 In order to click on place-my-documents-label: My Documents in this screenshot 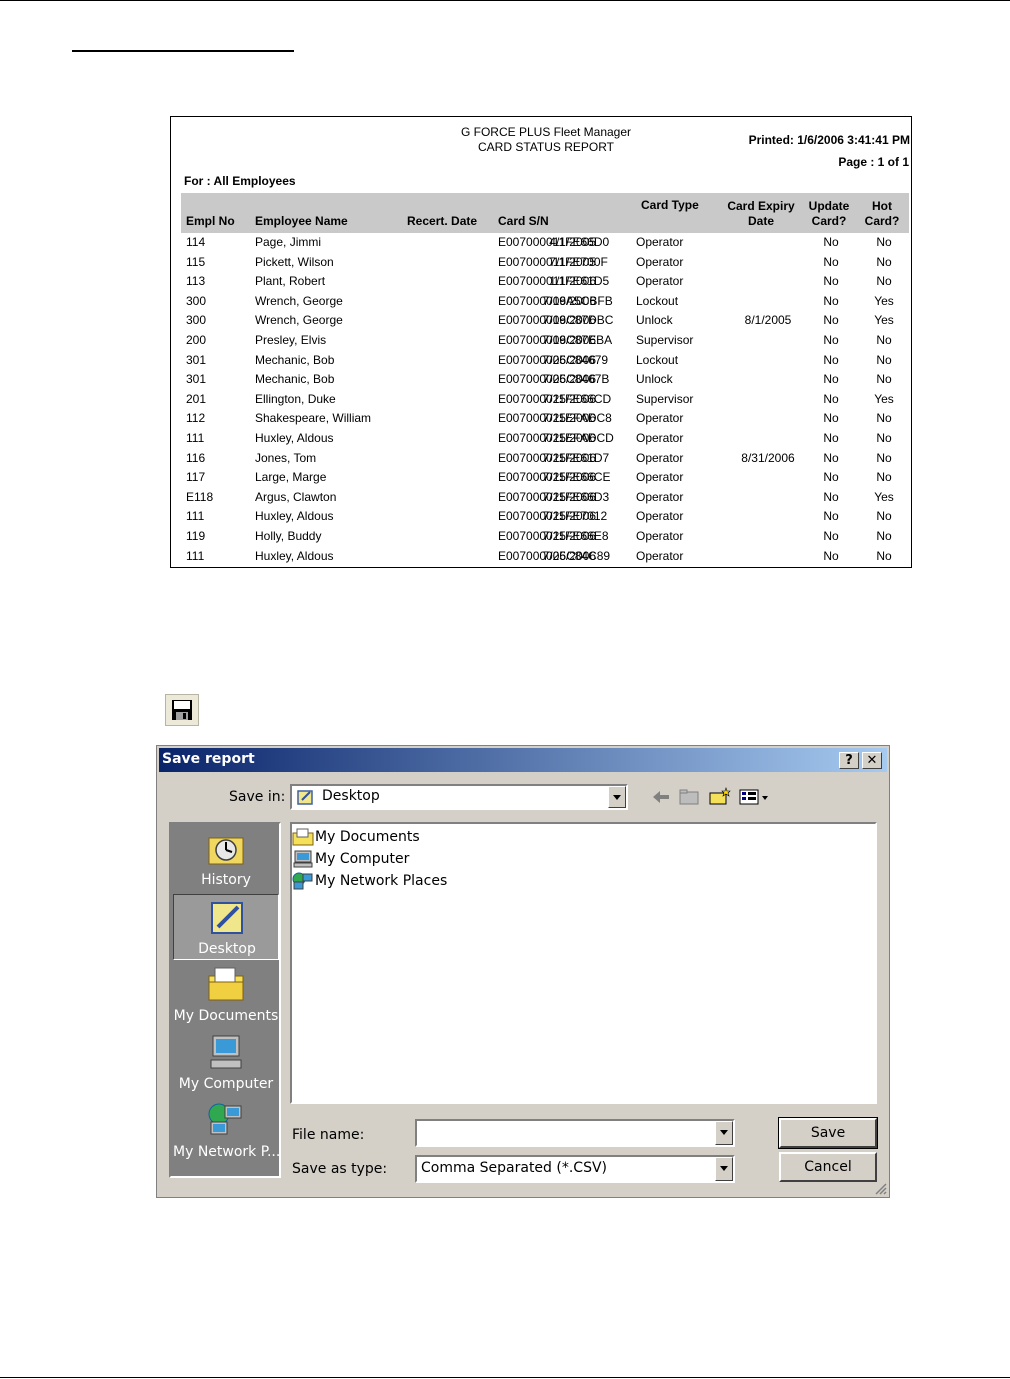, I will do `click(226, 1016)`.